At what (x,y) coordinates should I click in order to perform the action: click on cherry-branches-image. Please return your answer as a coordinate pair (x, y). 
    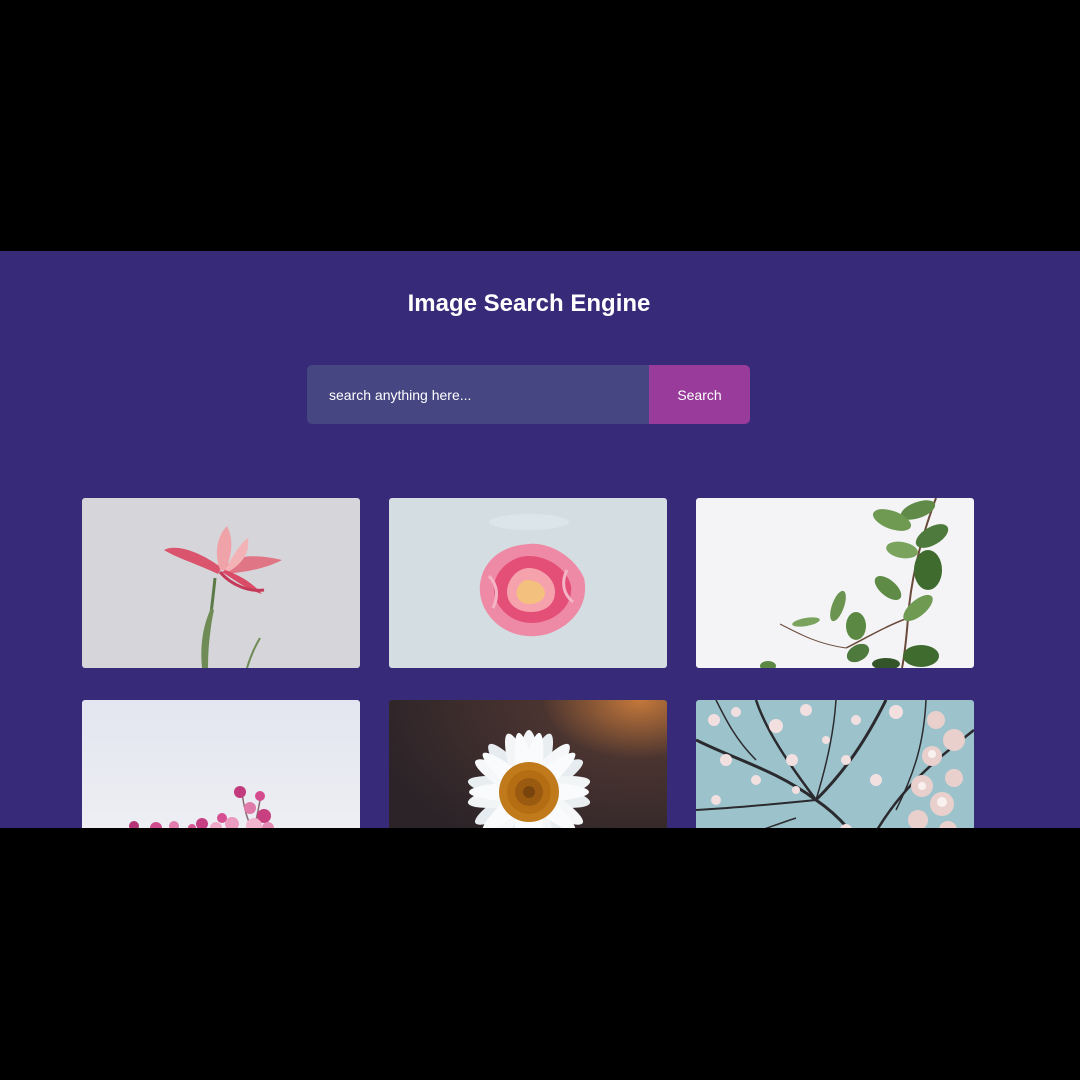
    Looking at the image, I should click on (835, 764).